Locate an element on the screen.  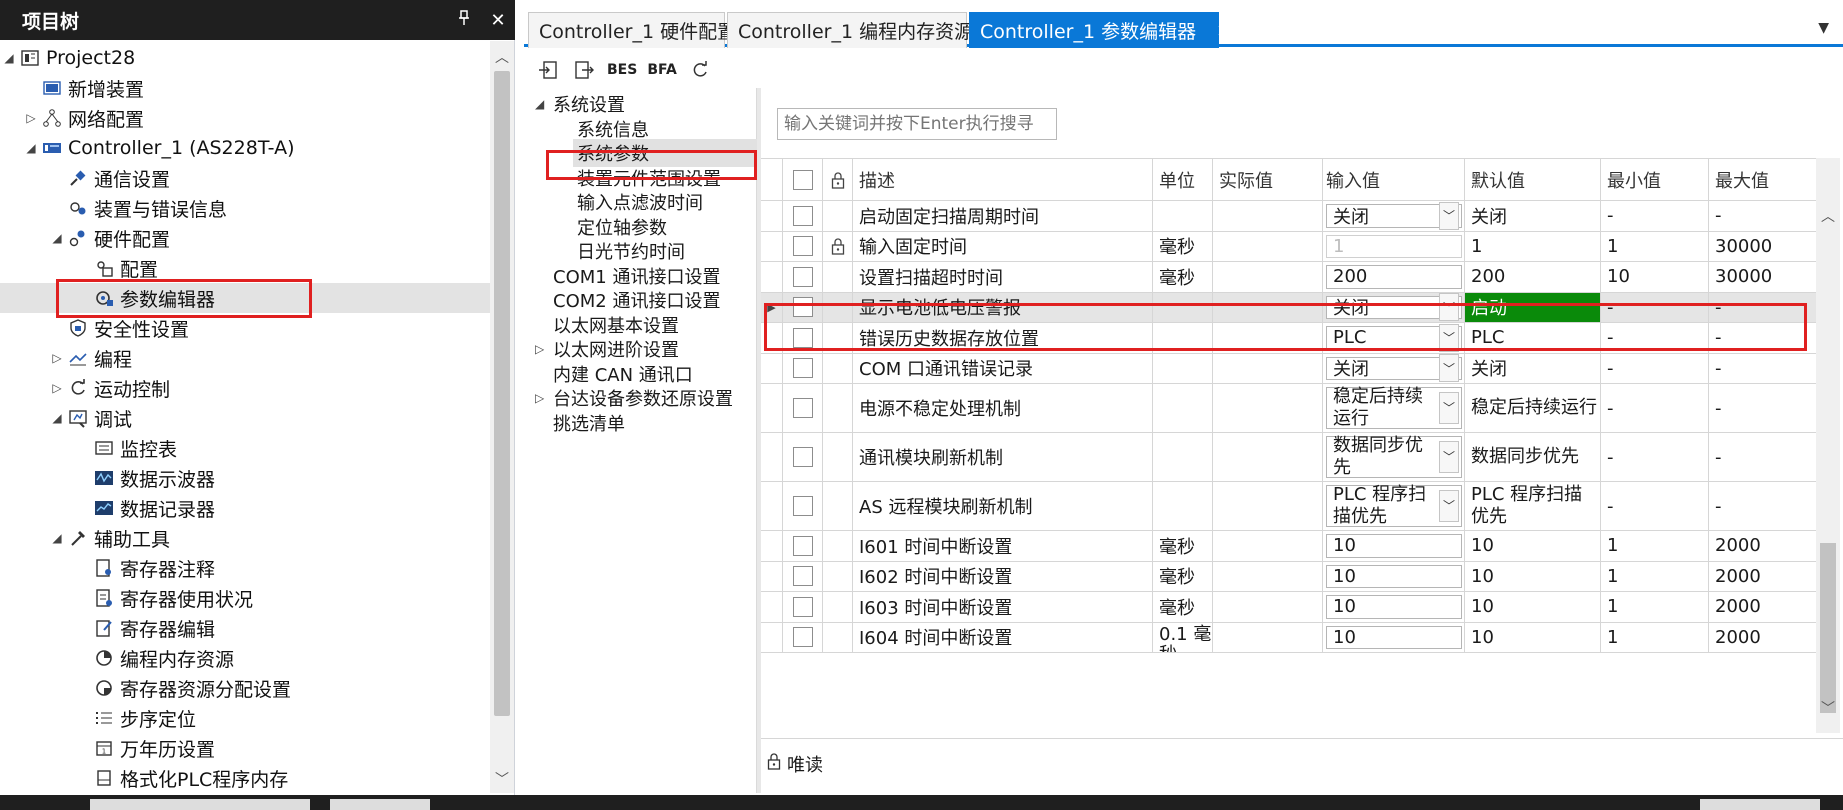
tree-item: 装置与错误信息 is located at coordinates (245, 208).